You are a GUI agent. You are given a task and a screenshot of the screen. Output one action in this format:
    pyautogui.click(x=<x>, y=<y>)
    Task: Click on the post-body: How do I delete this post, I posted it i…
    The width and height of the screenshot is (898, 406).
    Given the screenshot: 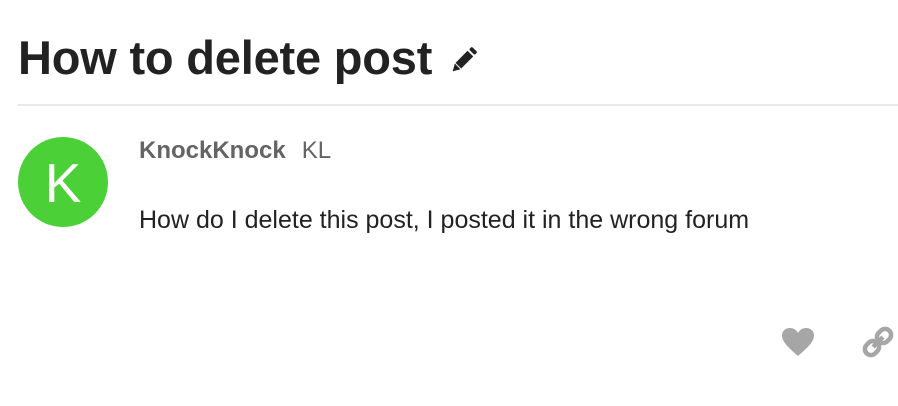 What is the action you would take?
    pyautogui.click(x=444, y=220)
    